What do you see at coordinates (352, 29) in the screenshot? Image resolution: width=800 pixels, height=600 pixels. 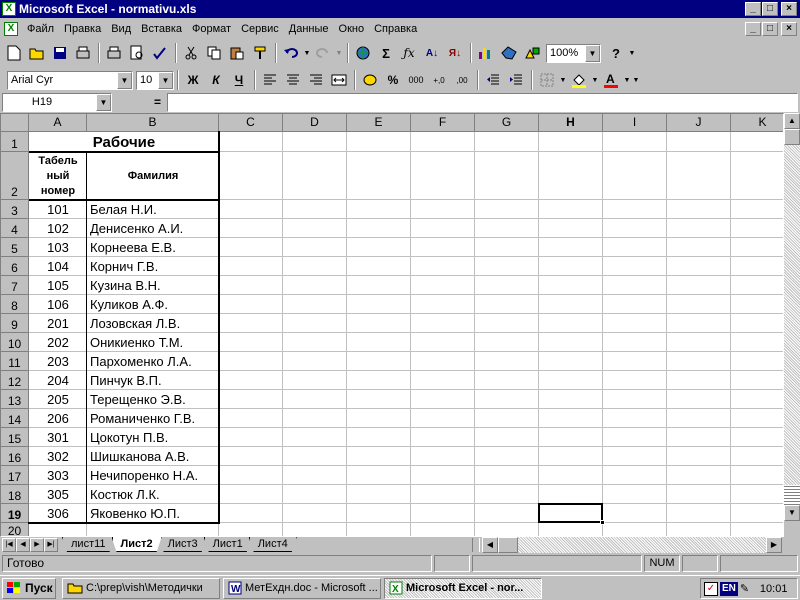 I see `menu-window: Окно` at bounding box center [352, 29].